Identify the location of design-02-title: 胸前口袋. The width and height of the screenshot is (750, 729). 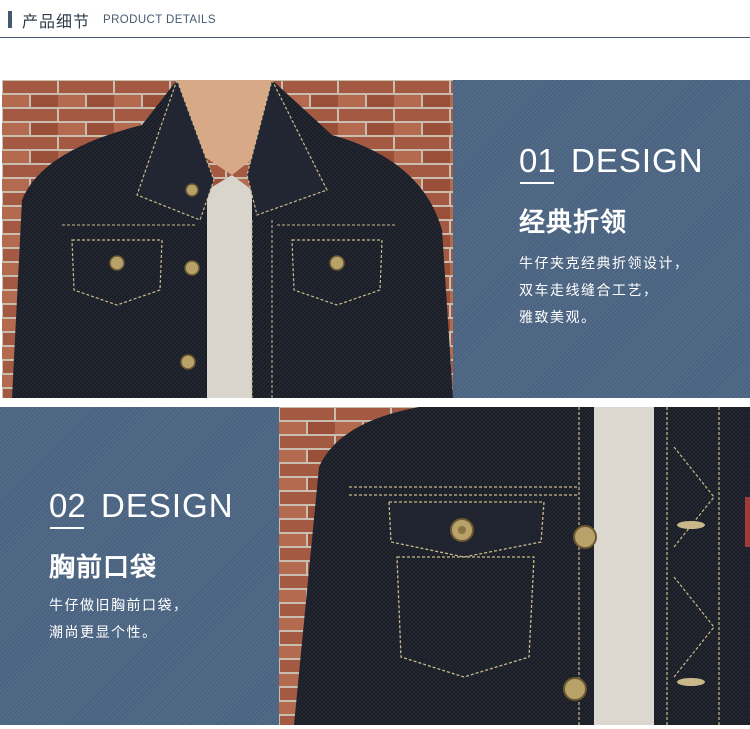
(103, 568).